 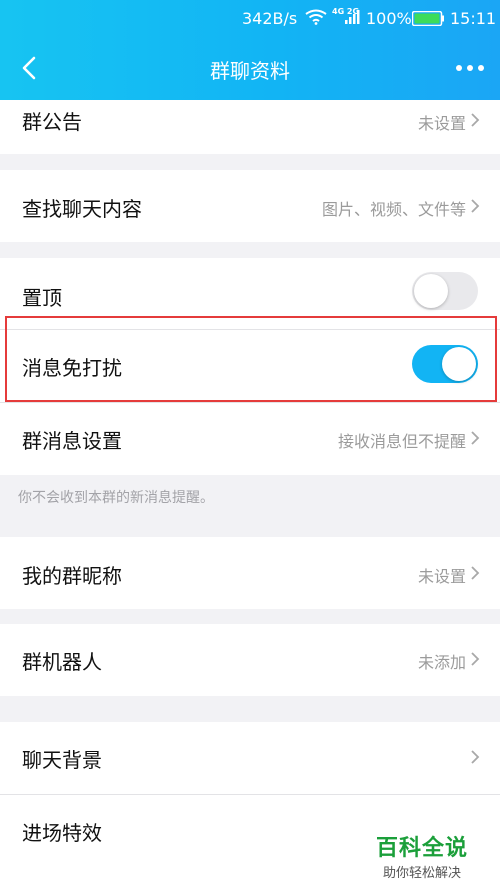 I want to click on row-label: 聊天背景, so click(x=62, y=760).